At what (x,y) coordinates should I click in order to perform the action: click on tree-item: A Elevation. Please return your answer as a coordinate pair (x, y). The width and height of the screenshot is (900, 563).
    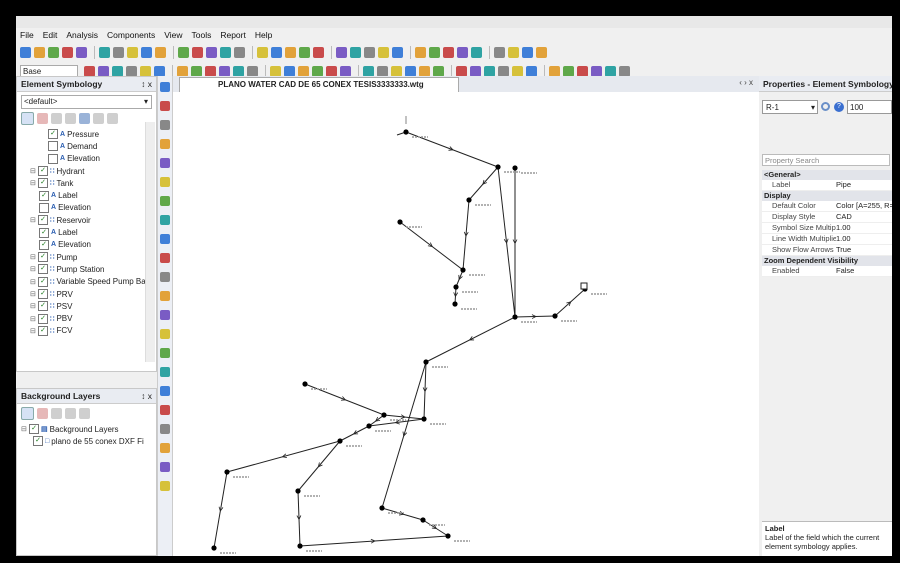
    Looking at the image, I should click on (86, 208).